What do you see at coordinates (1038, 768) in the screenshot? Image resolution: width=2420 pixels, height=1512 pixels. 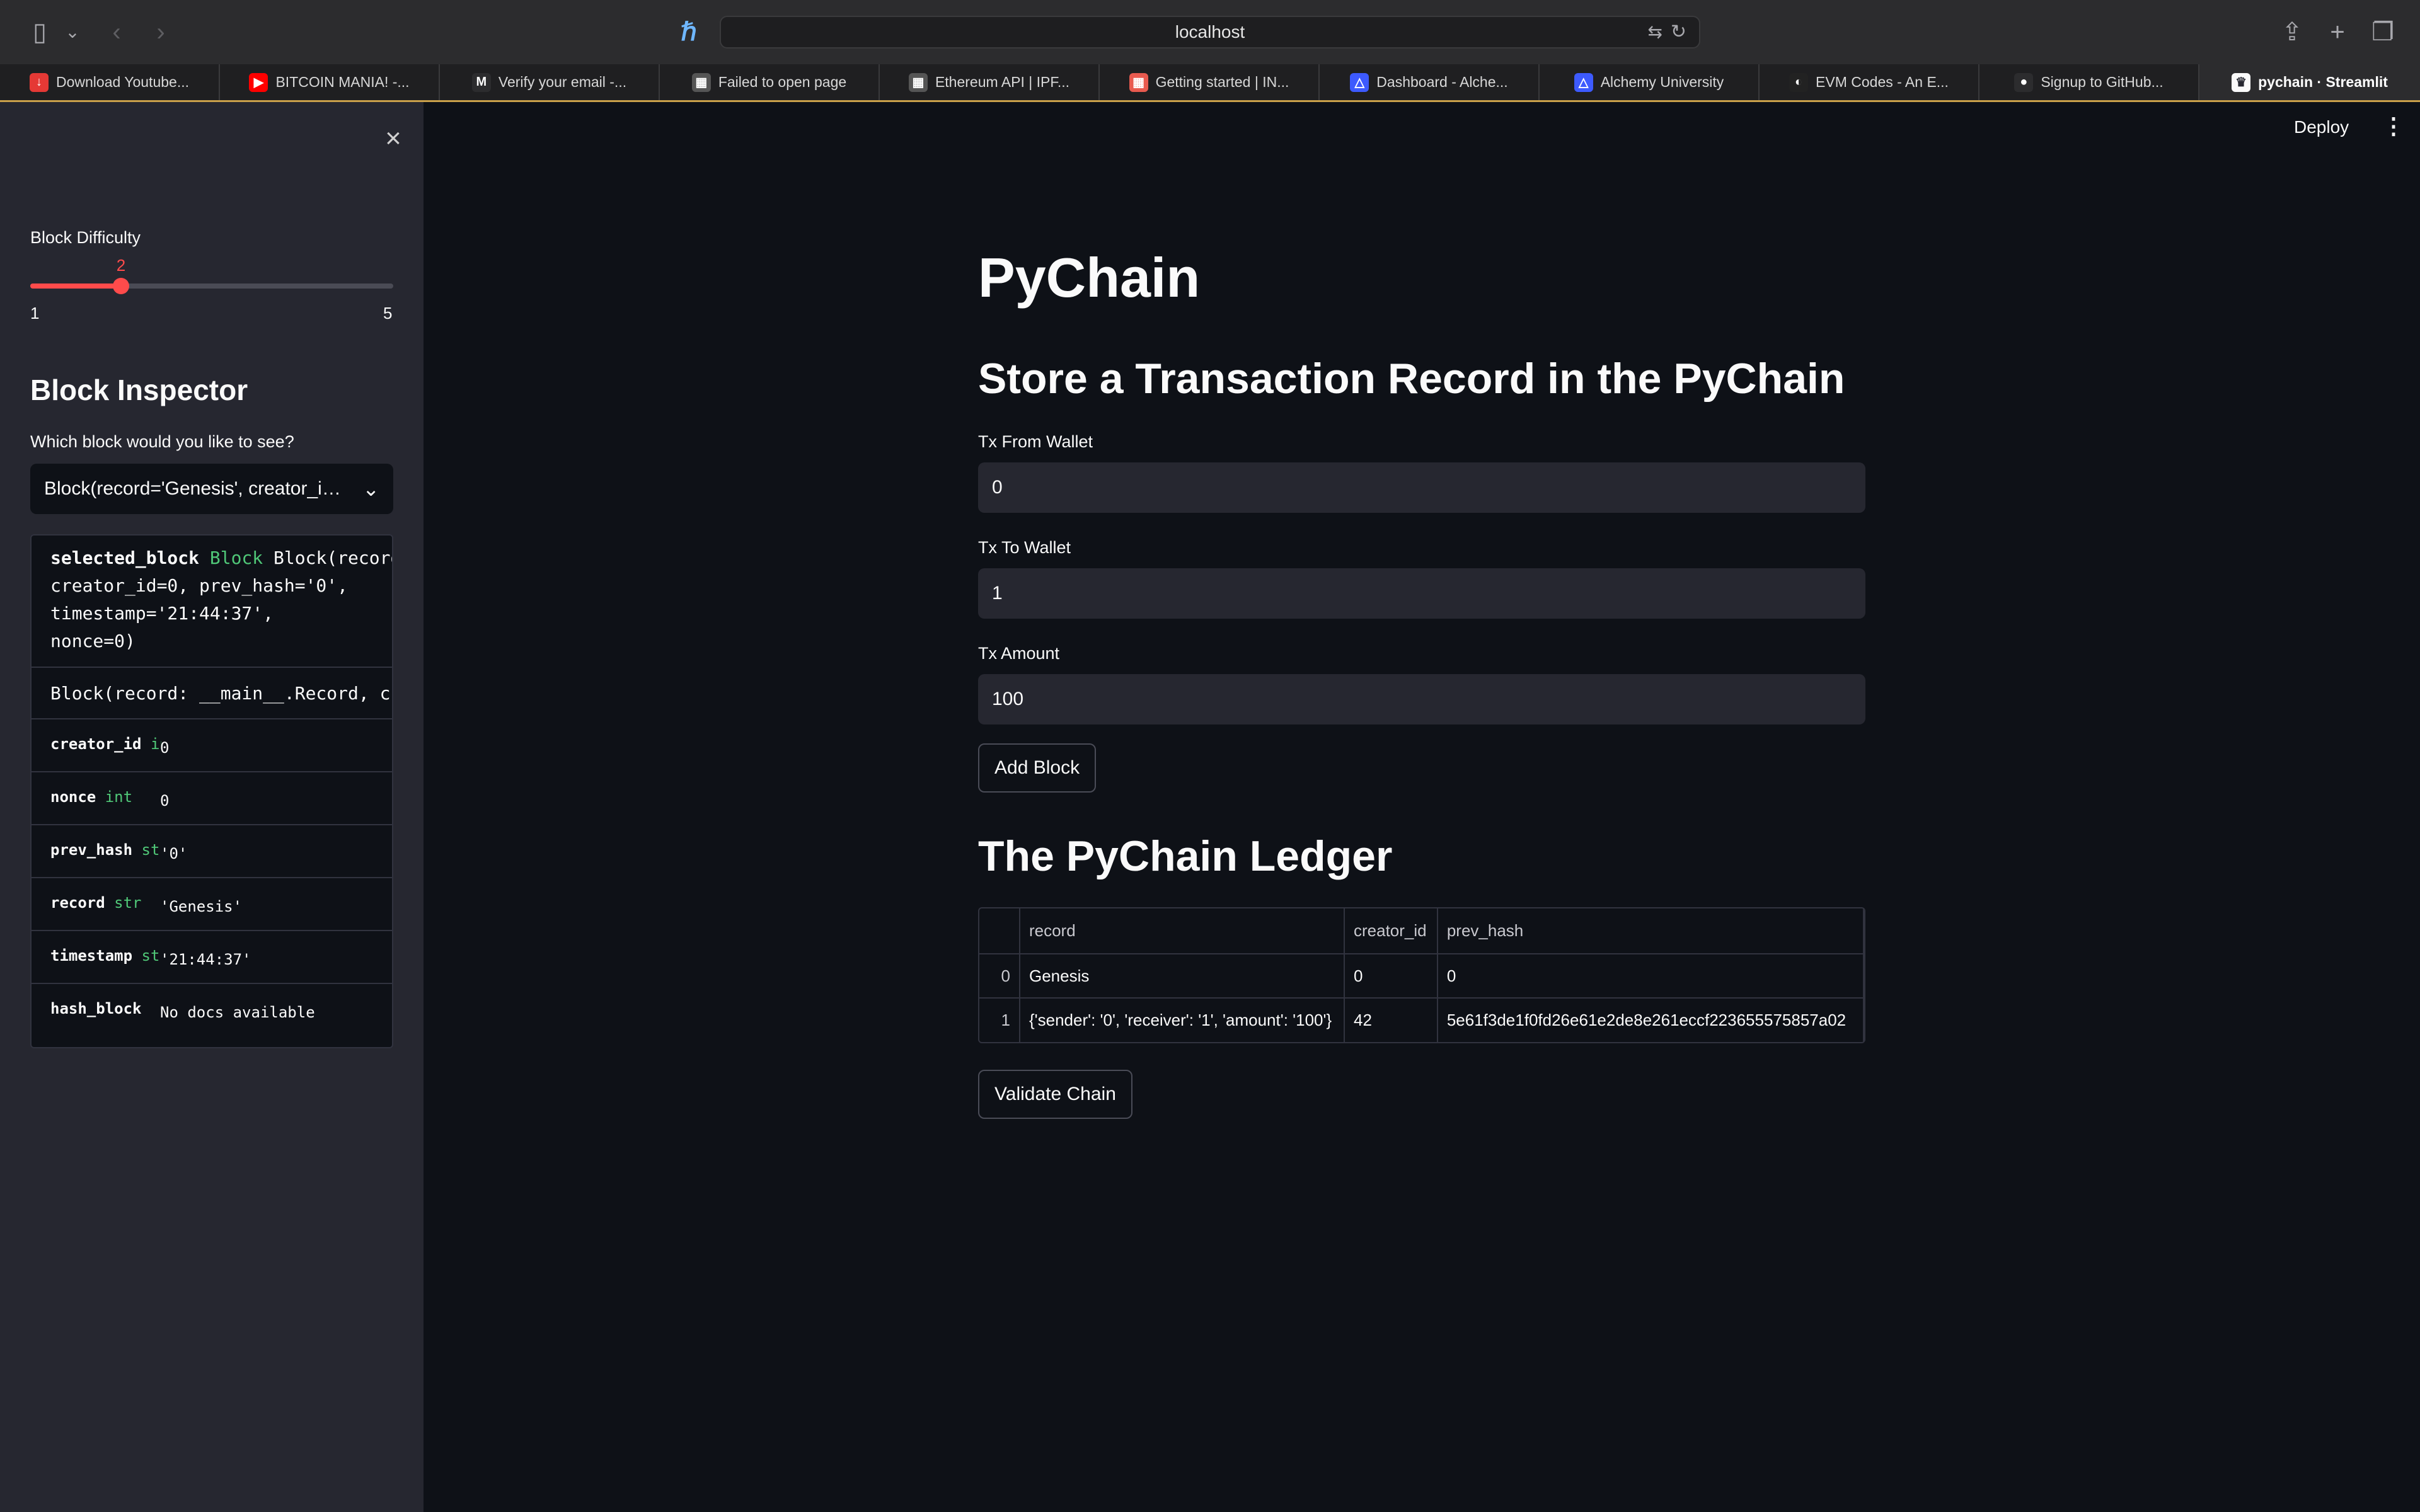 I see `add-block-button: Add Block` at bounding box center [1038, 768].